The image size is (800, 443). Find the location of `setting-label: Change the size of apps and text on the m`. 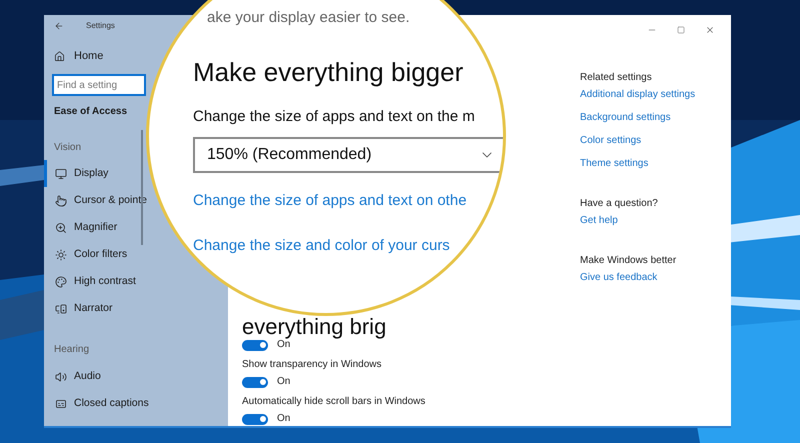

setting-label: Change the size of apps and text on the m is located at coordinates (334, 117).